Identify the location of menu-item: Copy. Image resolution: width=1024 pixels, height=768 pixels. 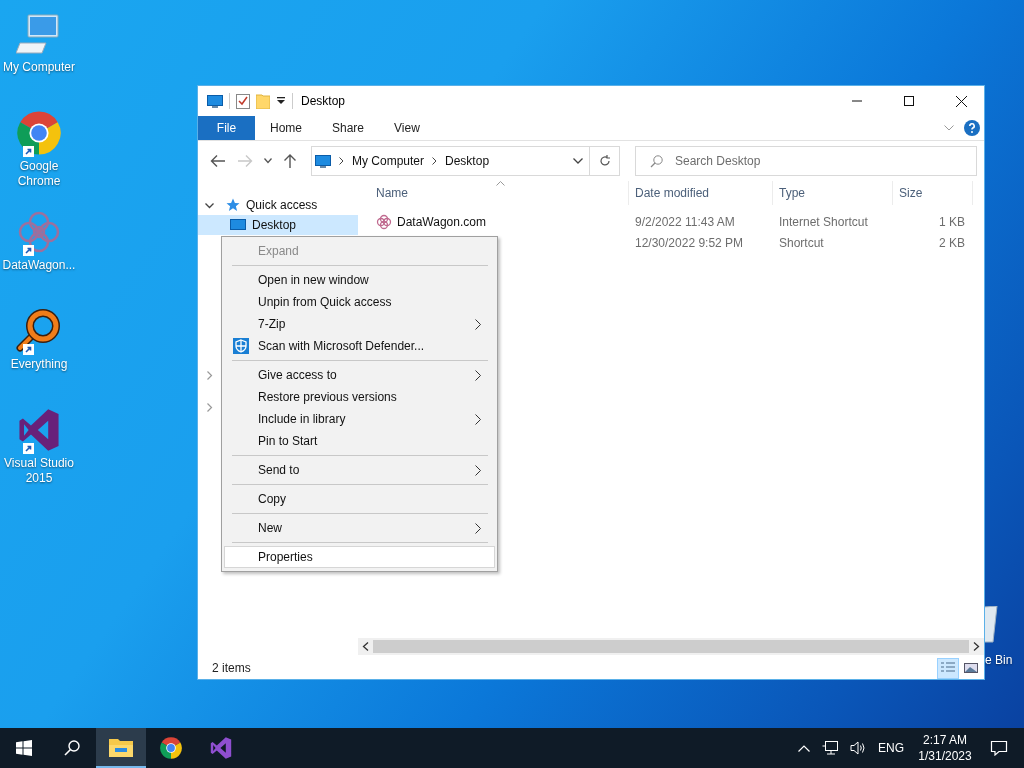
(359, 499).